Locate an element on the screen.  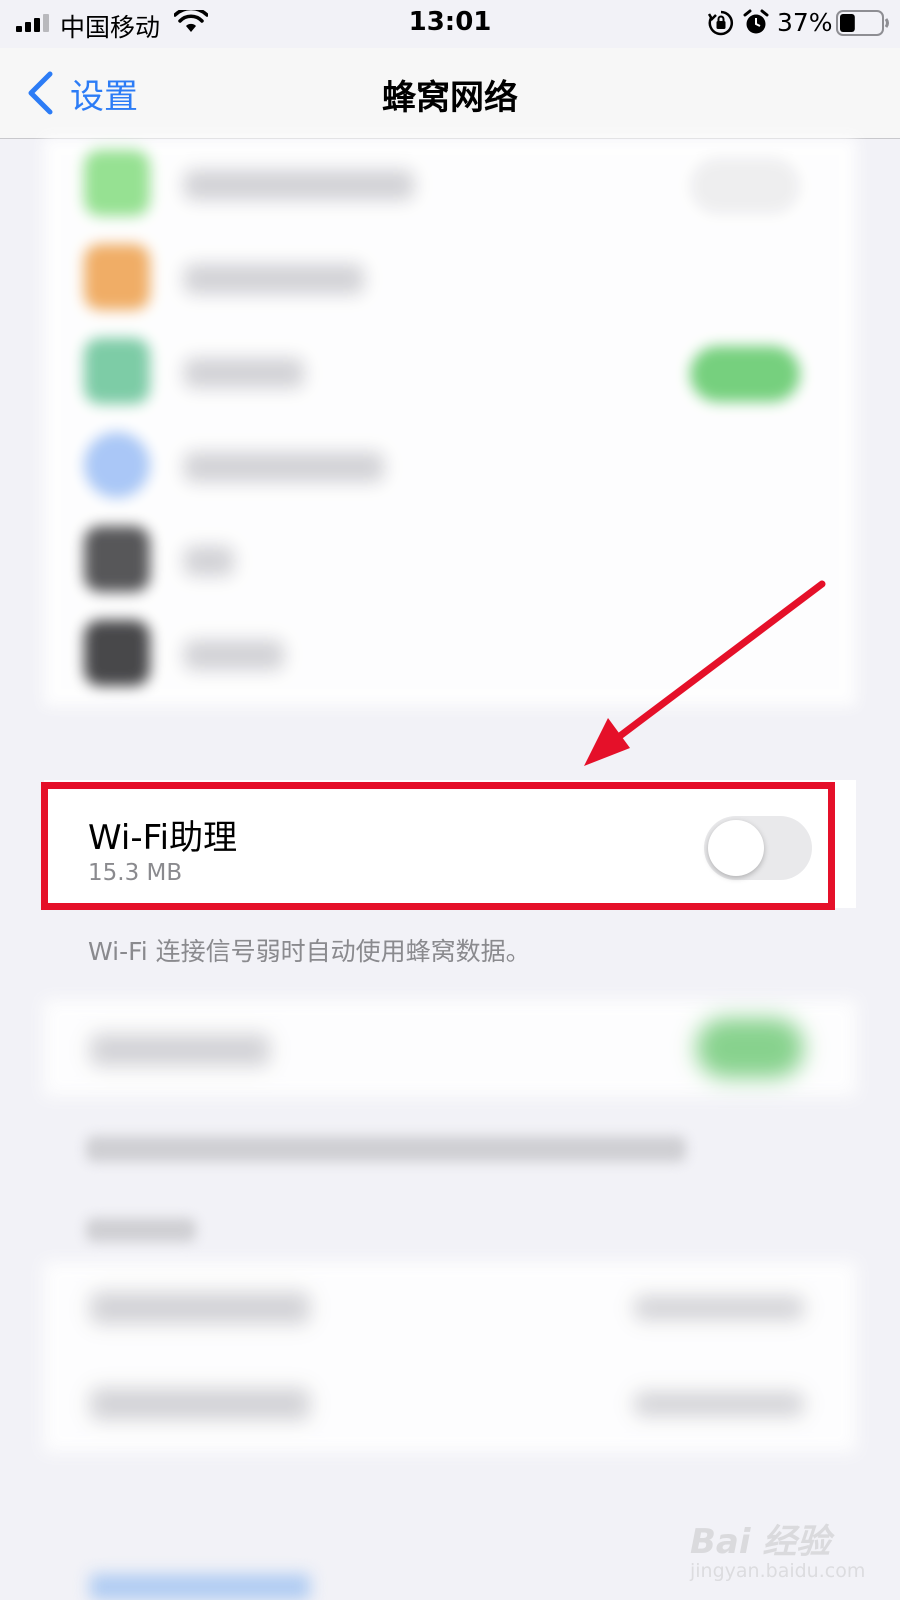
navigation-bar: 设置 蜂窝网络 is located at coordinates (450, 93).